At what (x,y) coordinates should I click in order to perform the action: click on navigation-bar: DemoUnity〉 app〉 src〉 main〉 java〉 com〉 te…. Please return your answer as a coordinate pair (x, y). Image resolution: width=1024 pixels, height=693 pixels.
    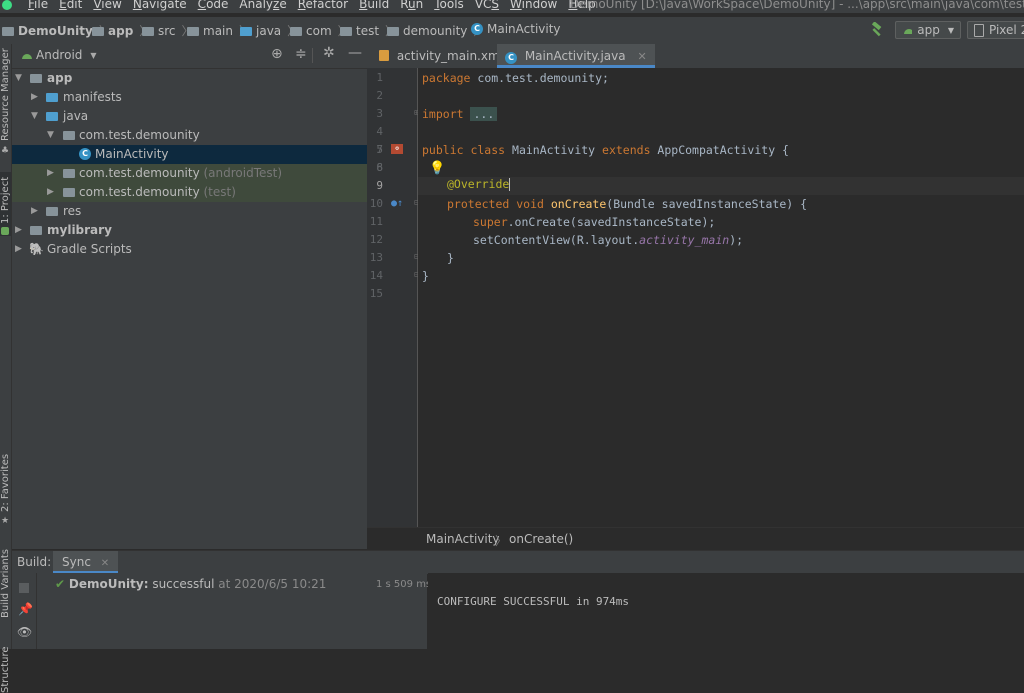
    Looking at the image, I should click on (512, 31).